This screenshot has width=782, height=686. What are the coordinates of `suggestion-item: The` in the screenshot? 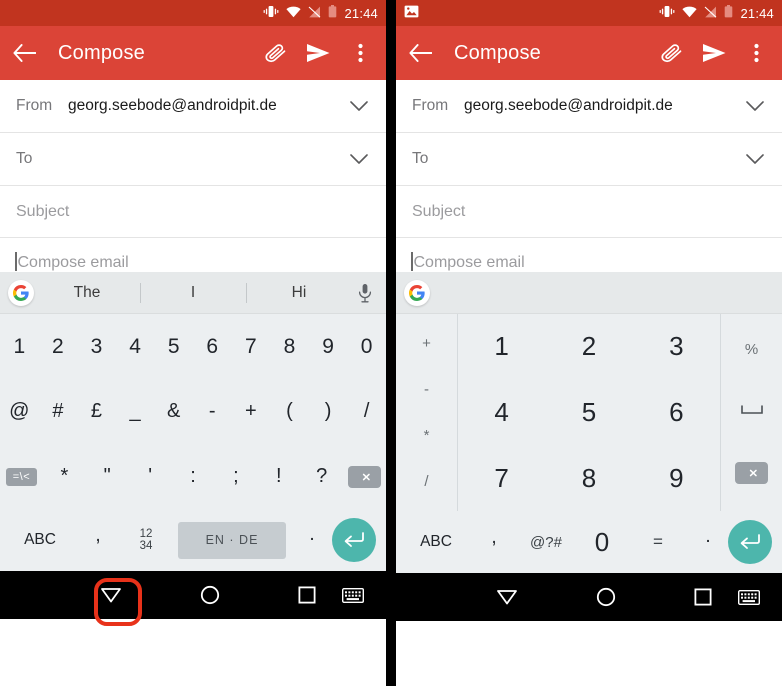 It's located at (87, 293).